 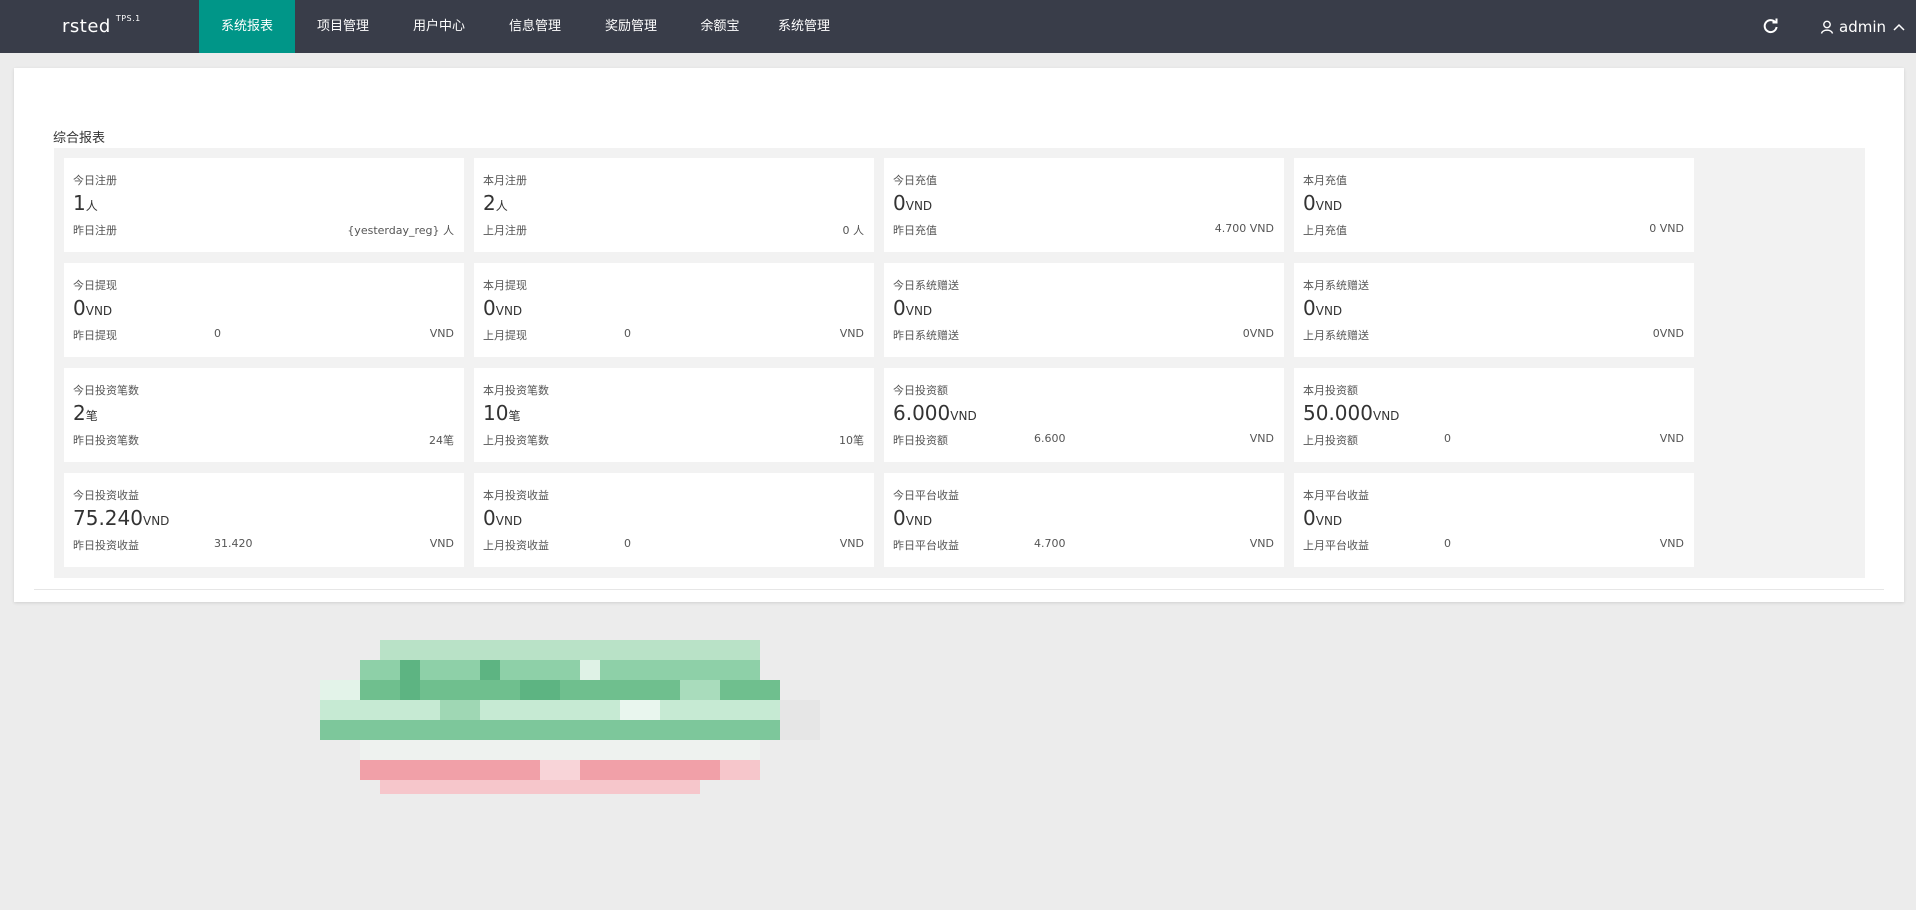 I want to click on stat-card: 今日注册 1人 昨日注册 {yesterday_reg} 人, so click(x=264, y=205).